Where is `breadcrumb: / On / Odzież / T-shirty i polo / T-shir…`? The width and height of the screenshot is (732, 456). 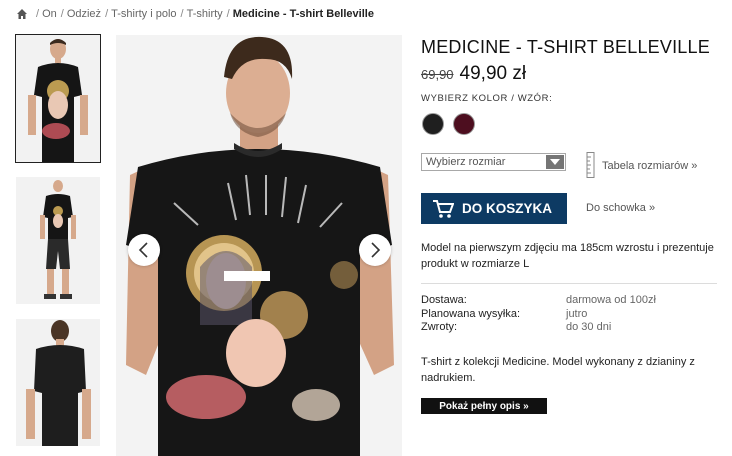 breadcrumb: / On / Odzież / T-shirty i polo / T-shir… is located at coordinates (195, 14).